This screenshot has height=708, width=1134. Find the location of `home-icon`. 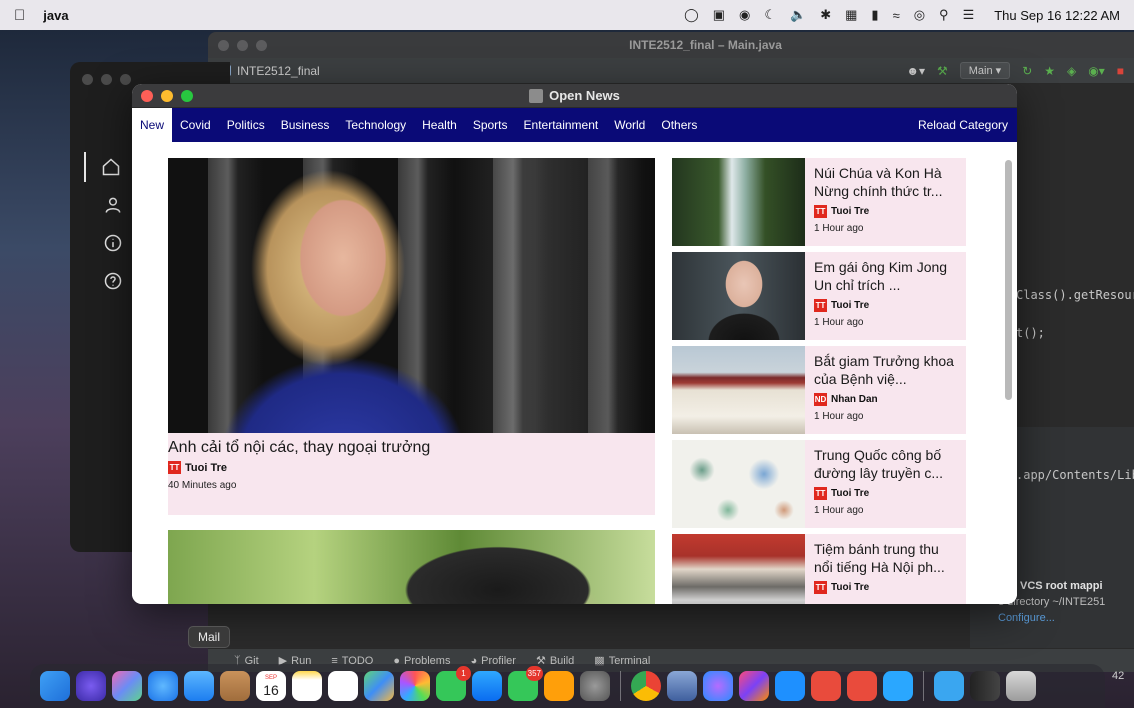

home-icon is located at coordinates (106, 167).